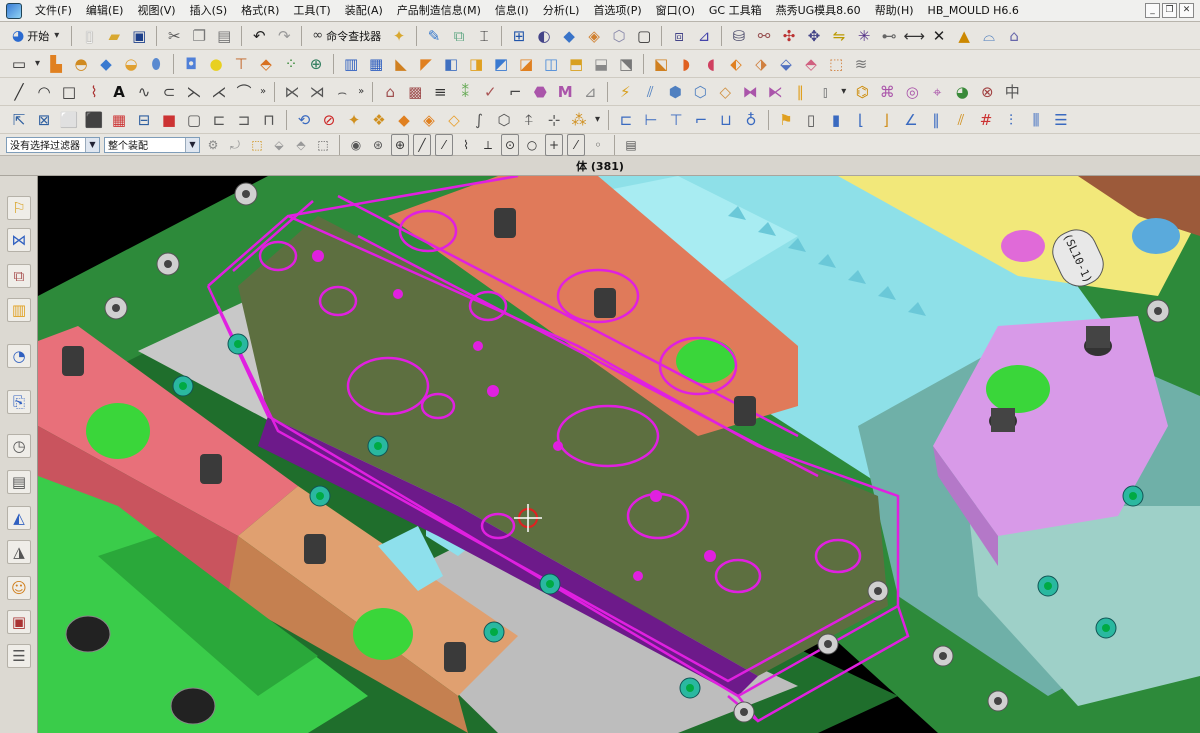 This screenshot has width=1200, height=733. What do you see at coordinates (465, 92) in the screenshot?
I see `family-mold-icon: ⁑` at bounding box center [465, 92].